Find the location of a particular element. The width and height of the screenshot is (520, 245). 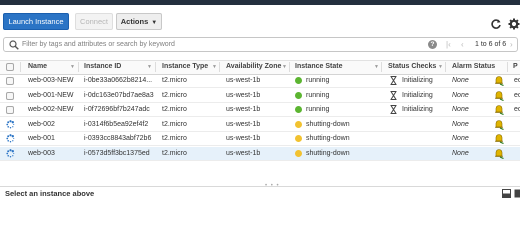

select-all-checkbox is located at coordinates (10, 67).